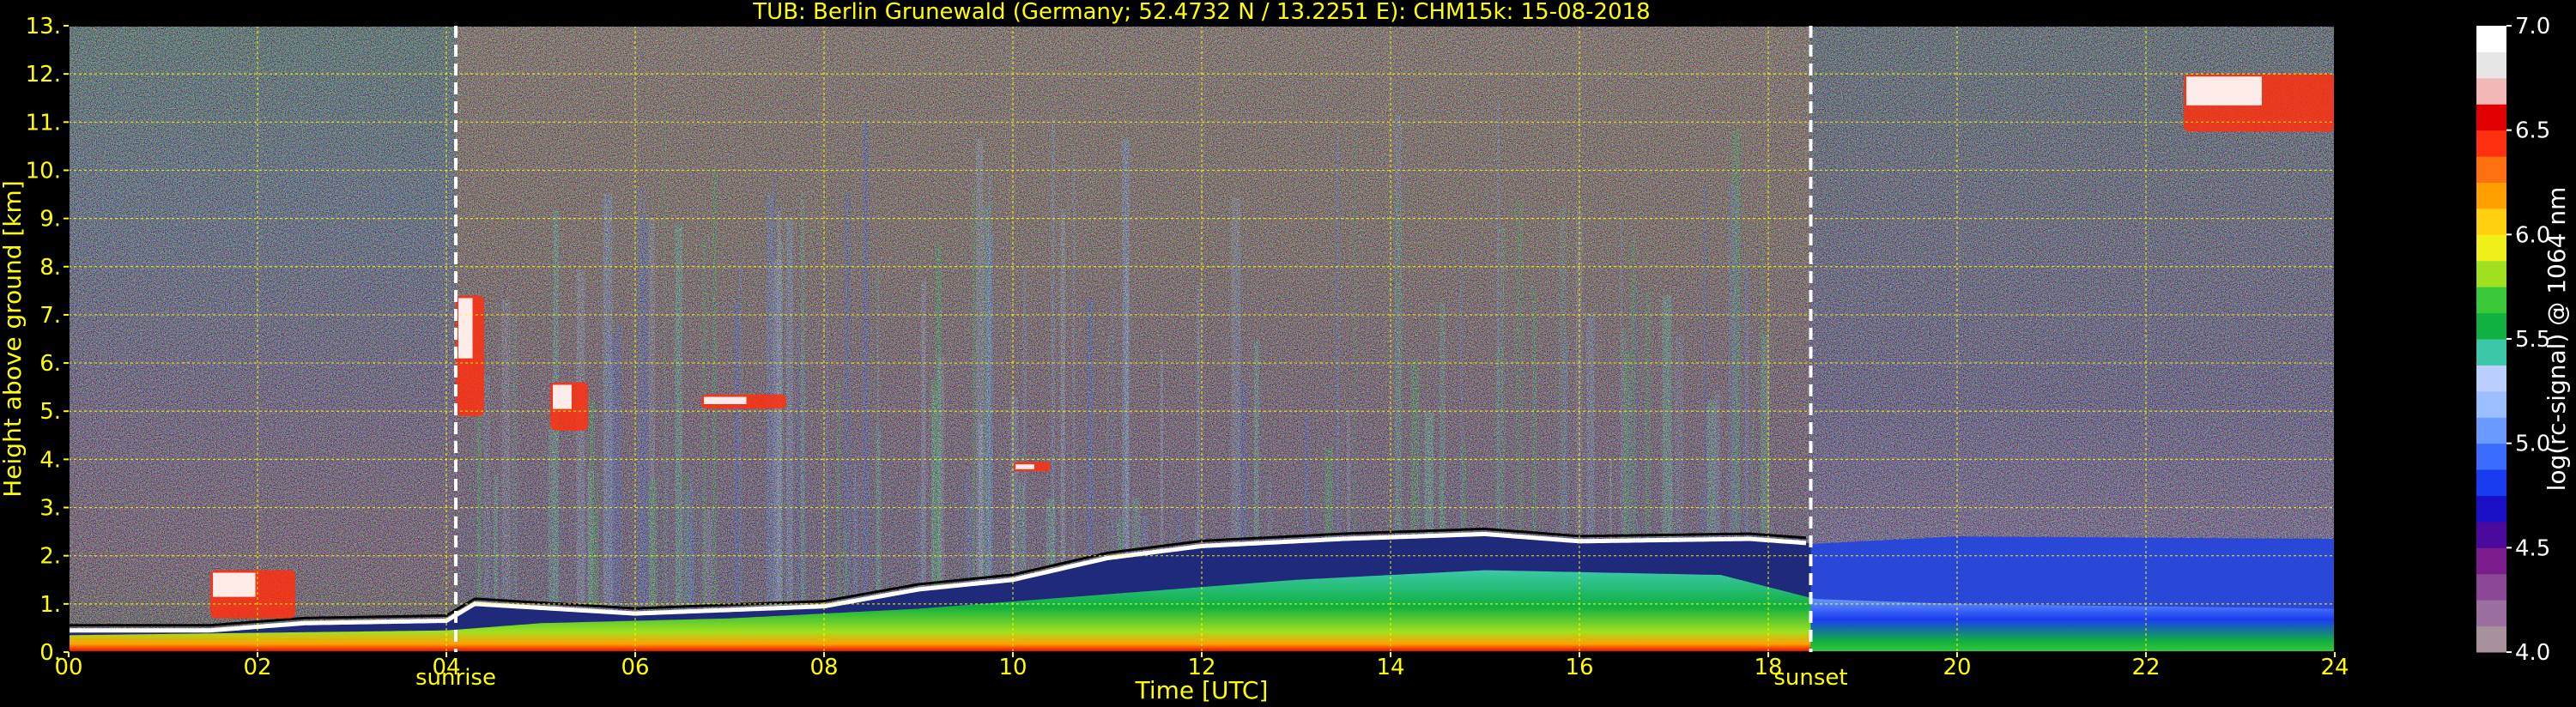 Image resolution: width=2576 pixels, height=707 pixels. What do you see at coordinates (50, 653) in the screenshot?
I see `y-tick-label: 0.` at bounding box center [50, 653].